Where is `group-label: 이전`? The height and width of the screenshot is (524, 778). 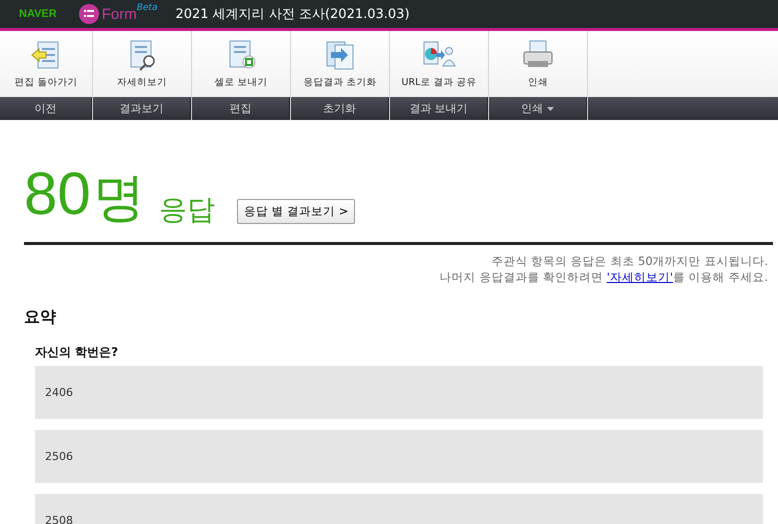
group-label: 이전 is located at coordinates (46, 108).